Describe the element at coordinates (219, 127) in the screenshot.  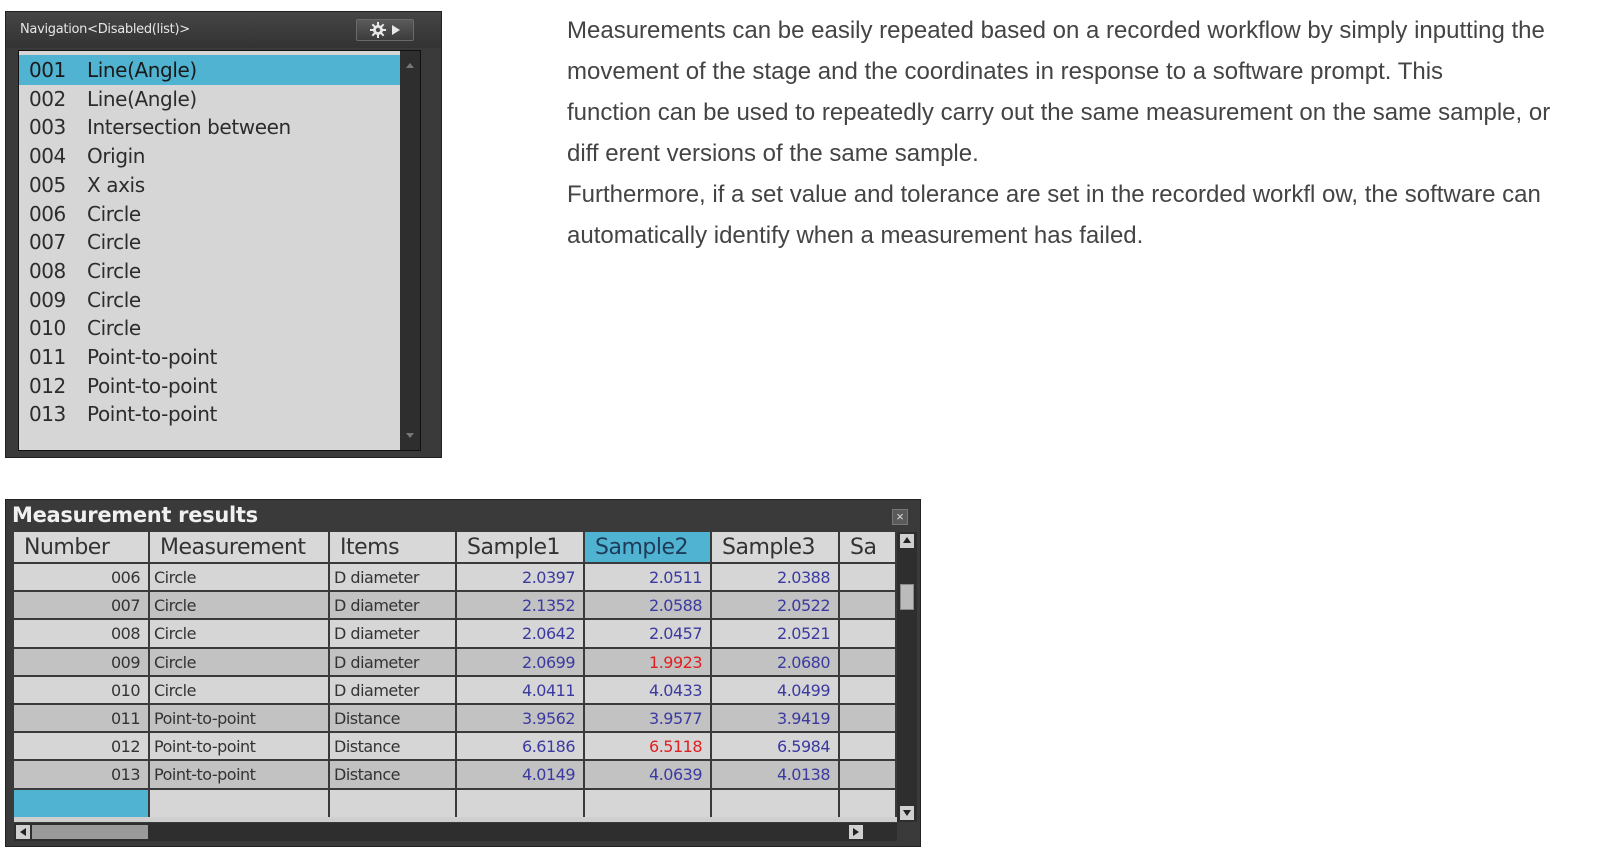
I see `navigation-list-item: 003 Intersection between` at that location.